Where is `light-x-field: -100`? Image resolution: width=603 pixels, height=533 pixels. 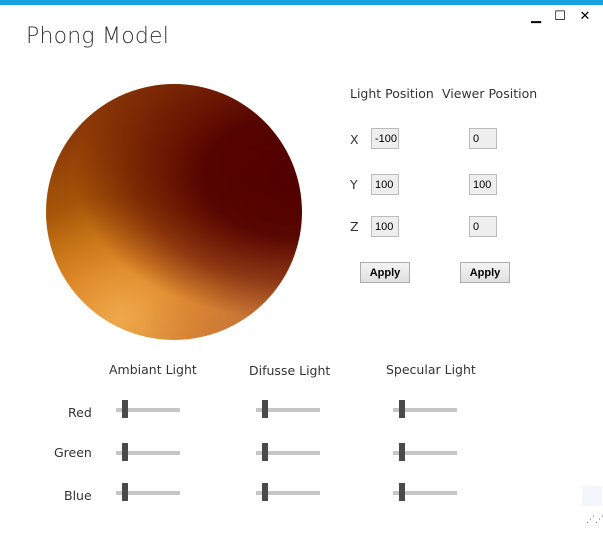 light-x-field: -100 is located at coordinates (385, 138).